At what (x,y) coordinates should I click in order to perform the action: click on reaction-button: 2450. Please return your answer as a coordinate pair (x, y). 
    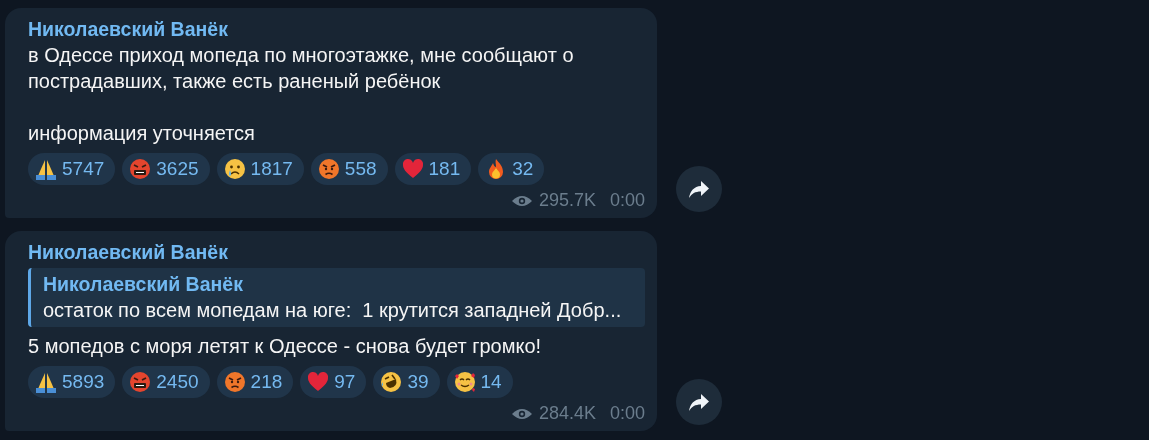
    Looking at the image, I should click on (166, 382).